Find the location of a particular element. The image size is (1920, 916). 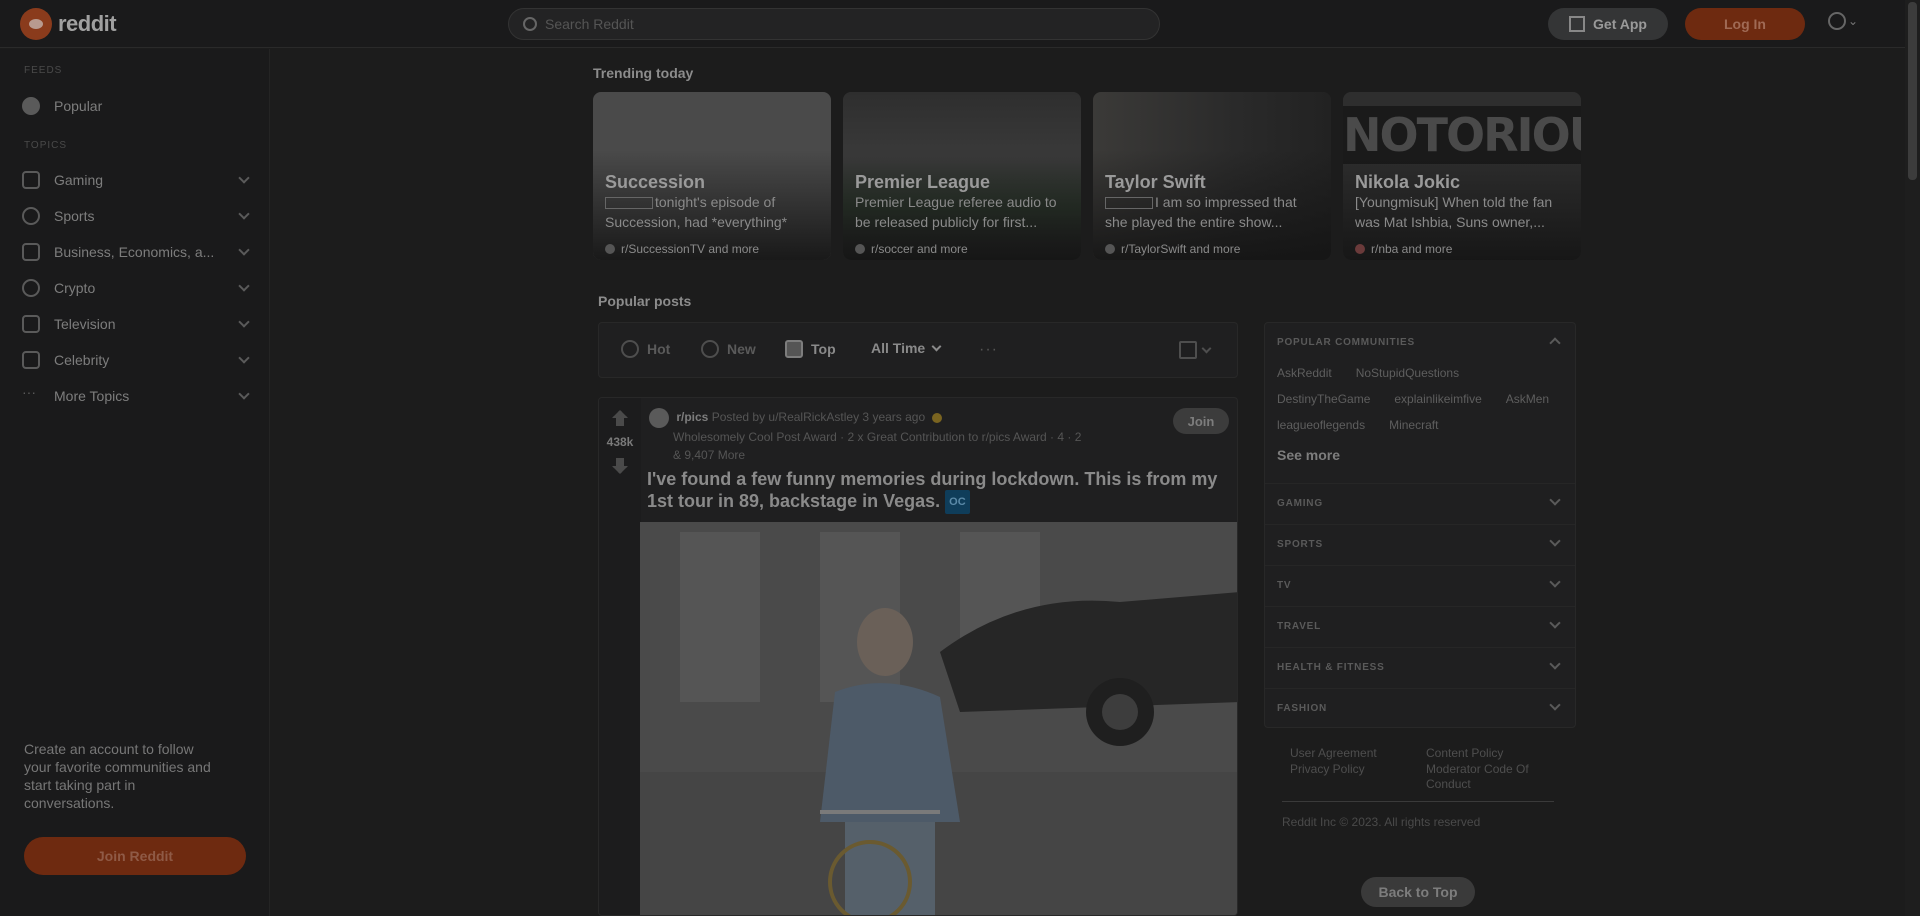

gamepad-icon is located at coordinates (31, 180).